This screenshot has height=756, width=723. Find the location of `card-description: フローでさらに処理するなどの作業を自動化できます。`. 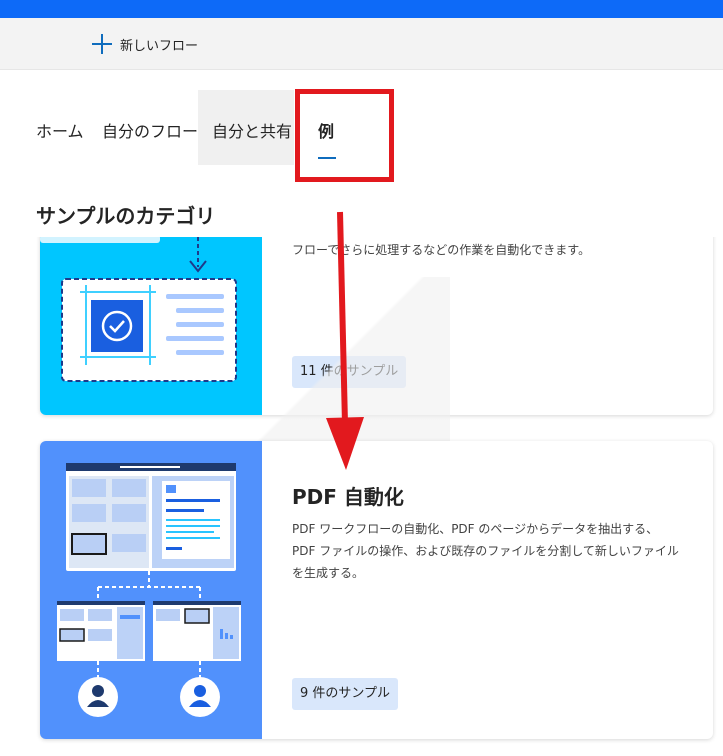

card-description: フローでさらに処理するなどの作業を自動化できます。 is located at coordinates (441, 250).